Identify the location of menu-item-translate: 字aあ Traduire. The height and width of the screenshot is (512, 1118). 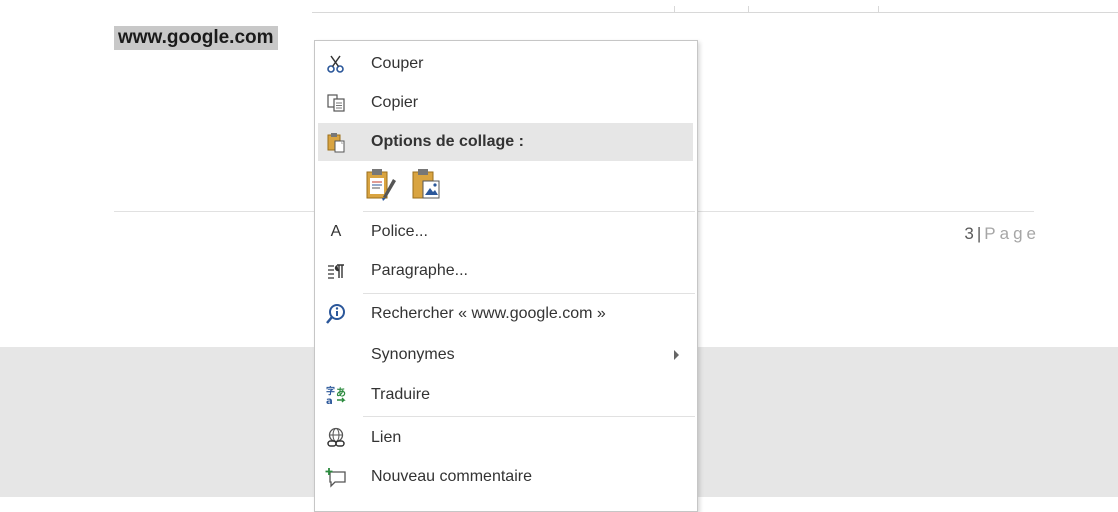
(506, 395).